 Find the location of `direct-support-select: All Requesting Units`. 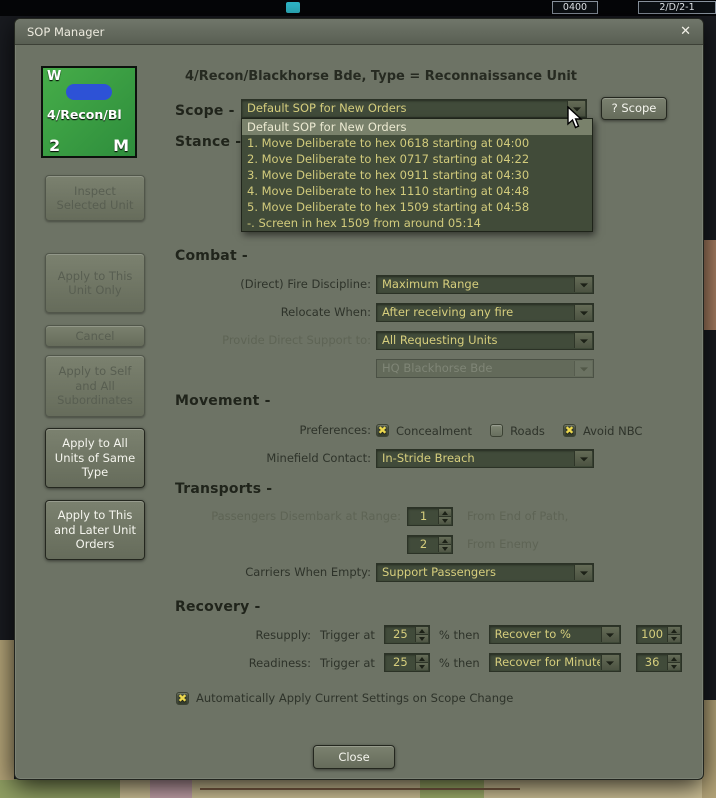

direct-support-select: All Requesting Units is located at coordinates (485, 340).